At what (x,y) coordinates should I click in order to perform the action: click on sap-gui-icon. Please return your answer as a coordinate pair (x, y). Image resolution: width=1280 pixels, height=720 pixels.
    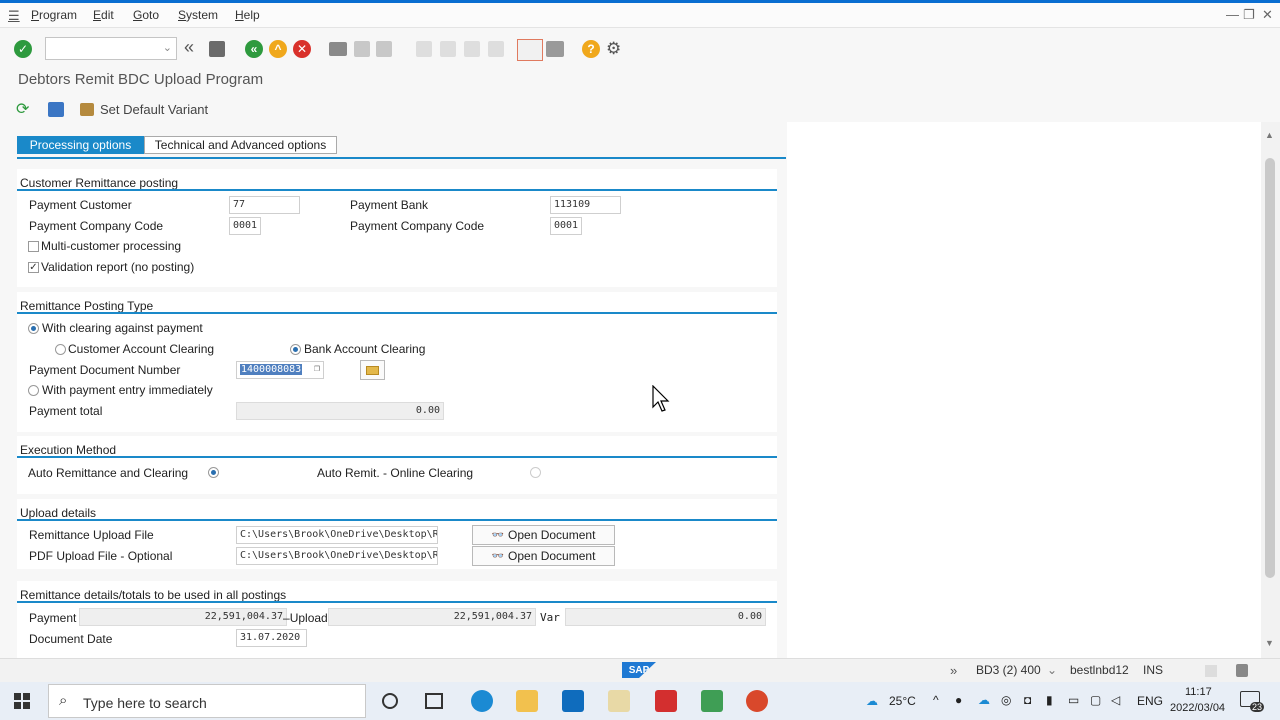
    Looking at the image, I should click on (712, 701).